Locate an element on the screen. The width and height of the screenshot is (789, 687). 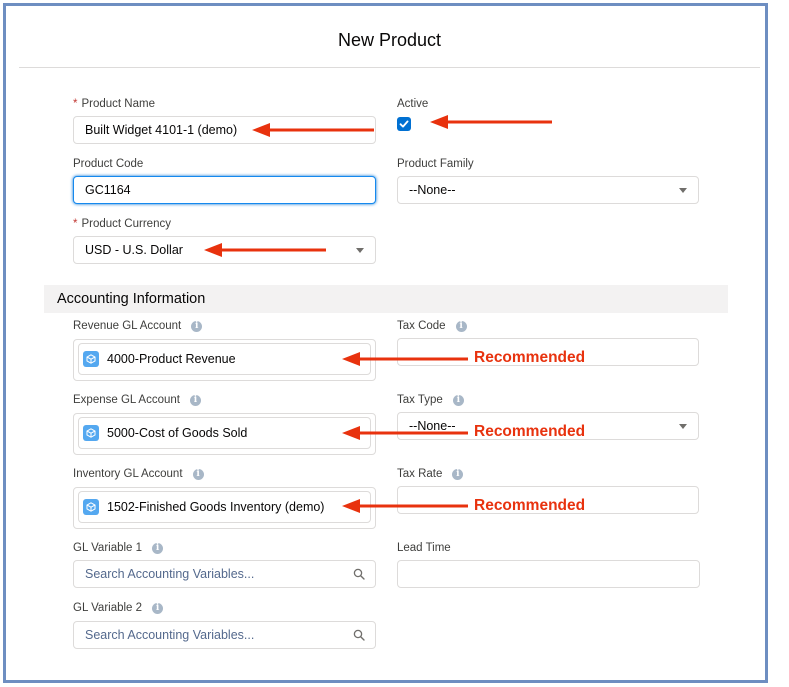
product-code-label: Product Code is located at coordinates (108, 164).